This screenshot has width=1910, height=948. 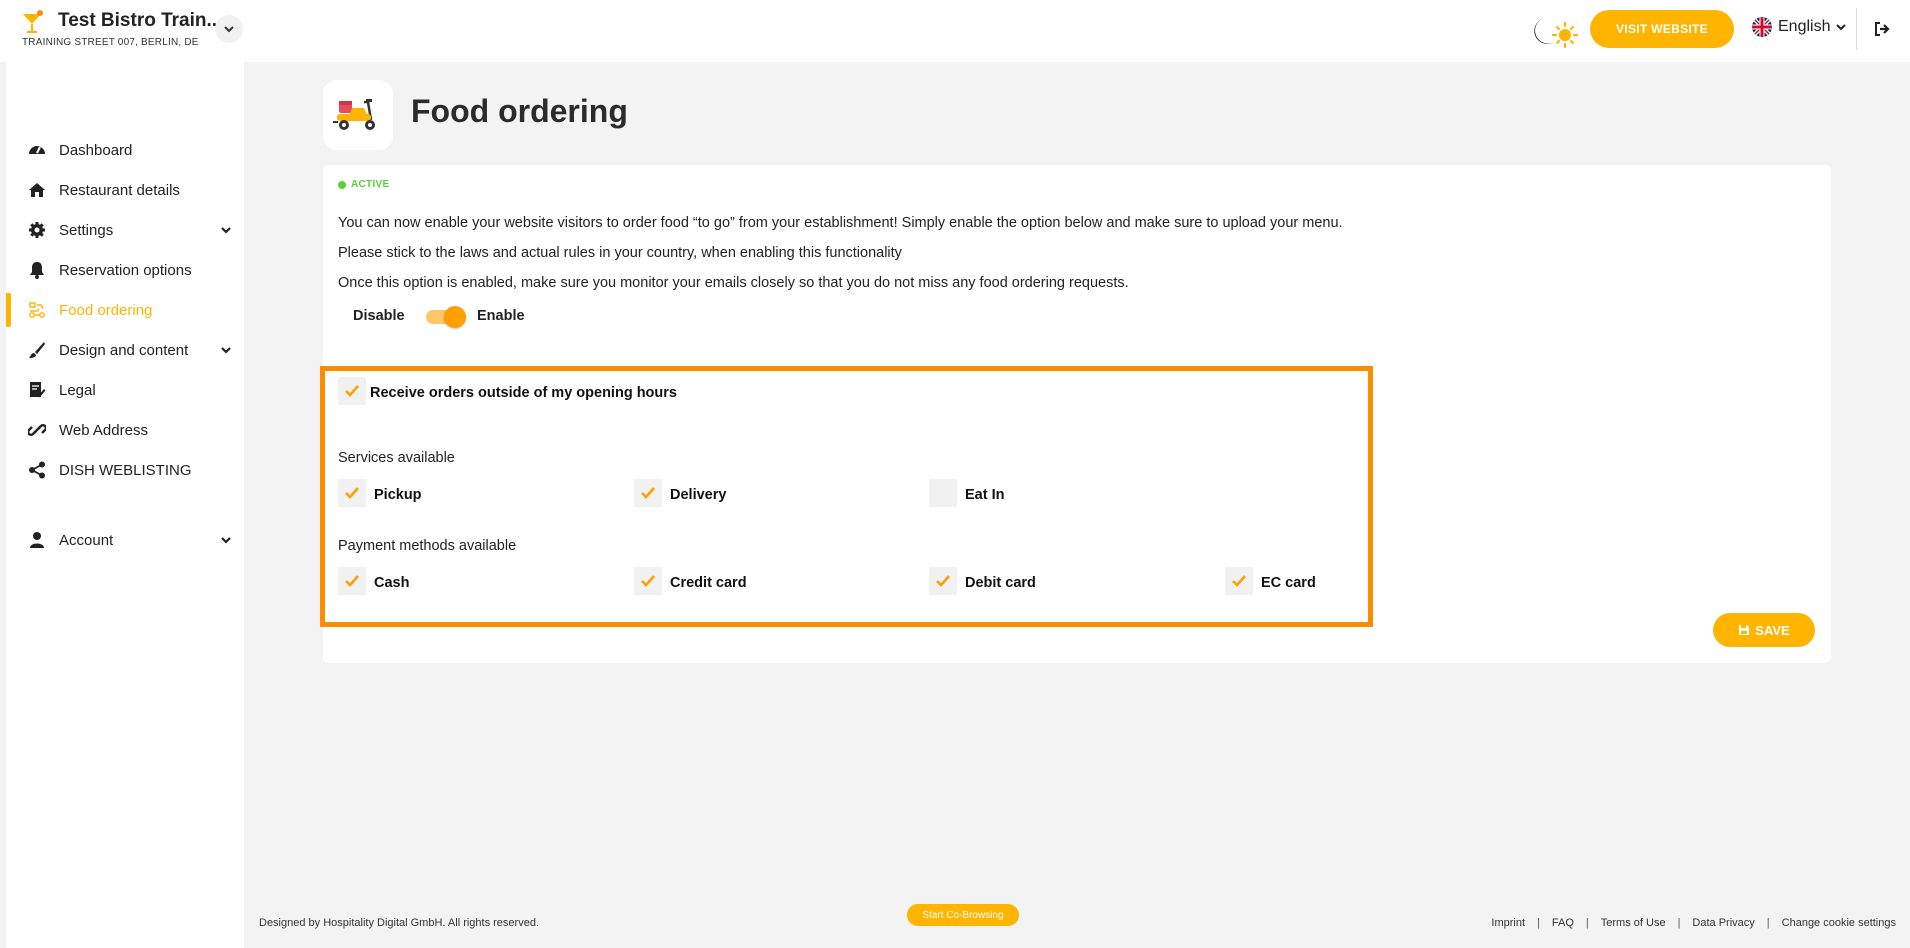 I want to click on footer-link-data-privacy: Data Privacy, so click(x=1723, y=923).